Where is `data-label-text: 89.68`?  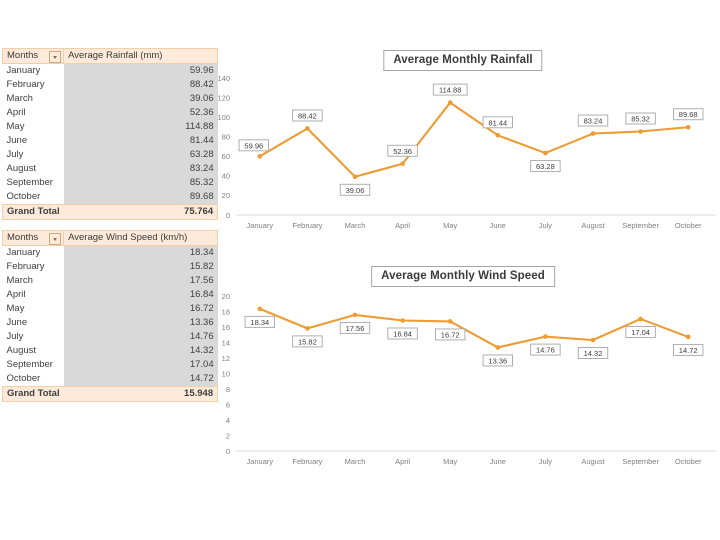
data-label-text: 89.68 is located at coordinates (688, 114).